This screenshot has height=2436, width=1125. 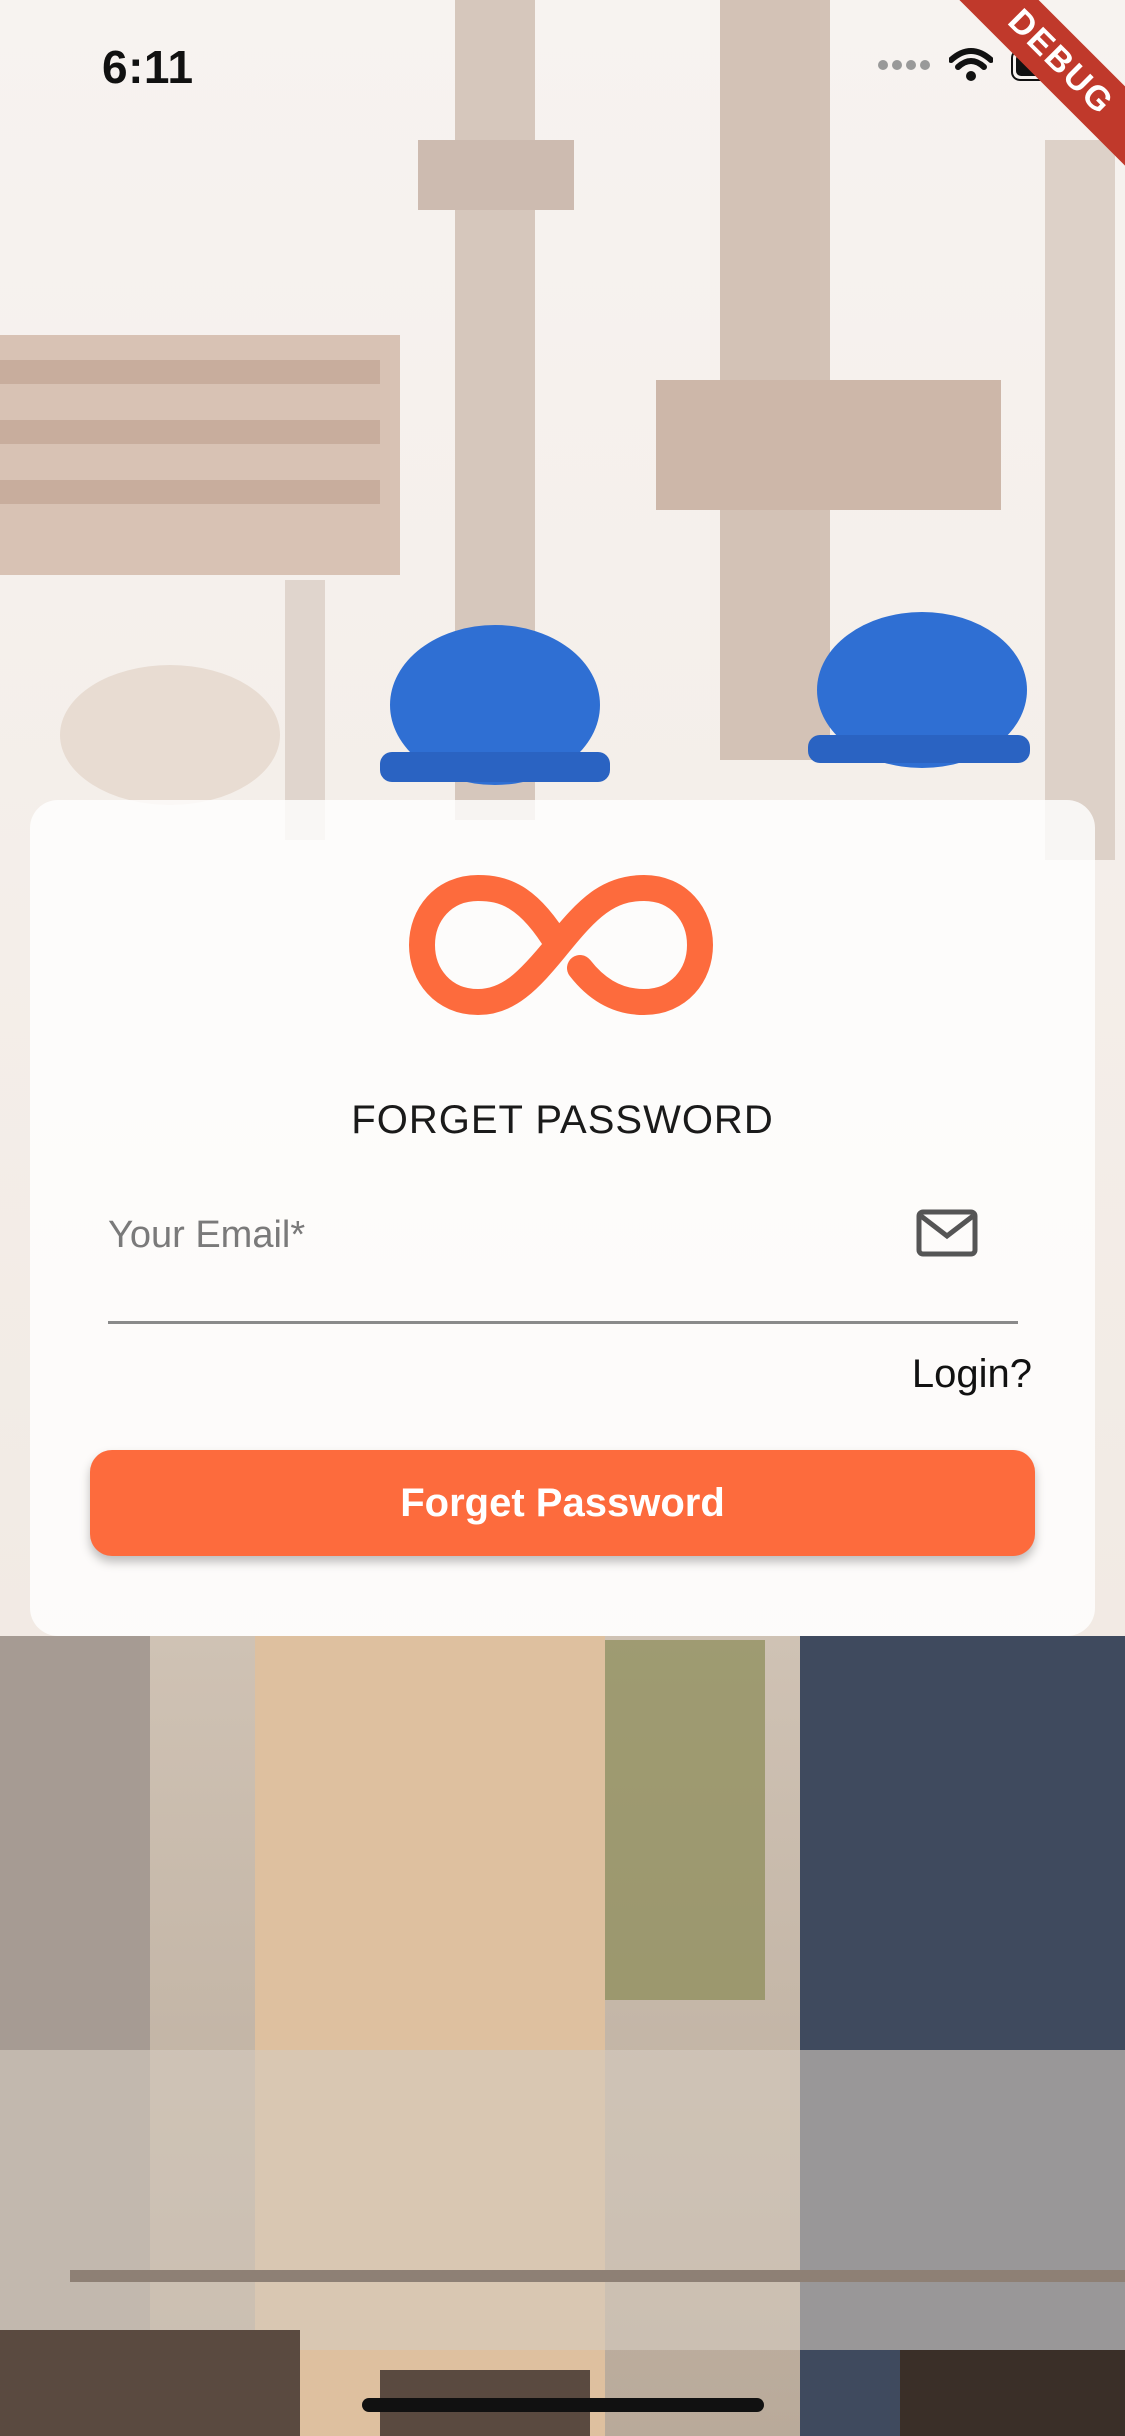 I want to click on signal-dots-icon, so click(x=904, y=65).